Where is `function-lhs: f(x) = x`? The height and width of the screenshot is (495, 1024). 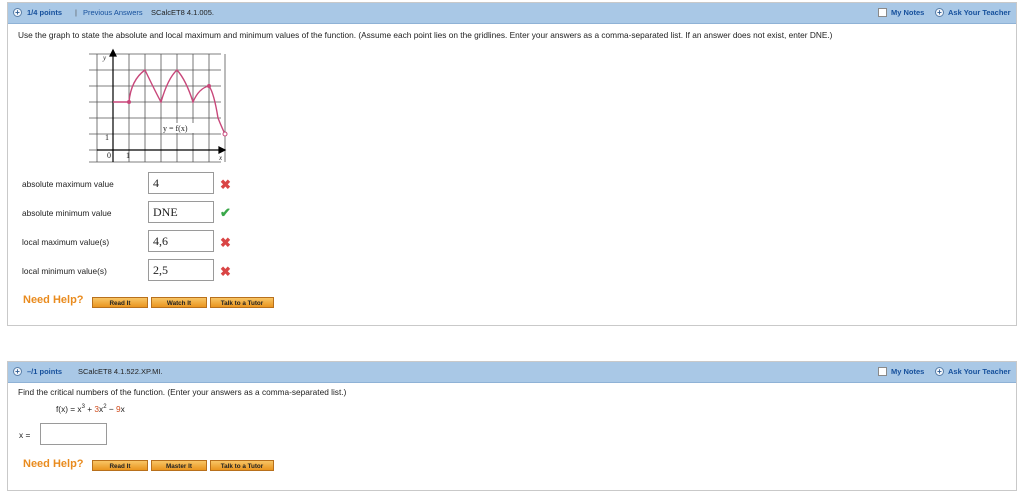
function-lhs: f(x) = x is located at coordinates (69, 409).